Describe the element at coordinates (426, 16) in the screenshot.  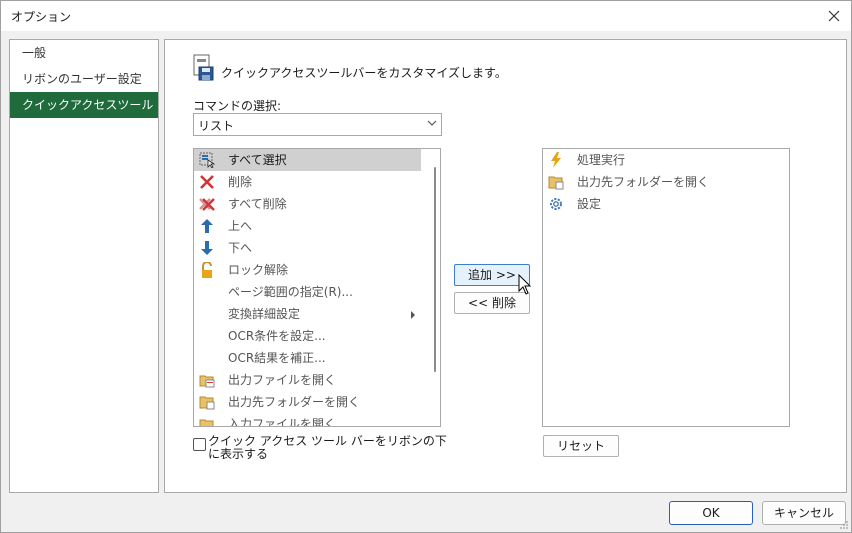
I see `title-bar: オプション` at that location.